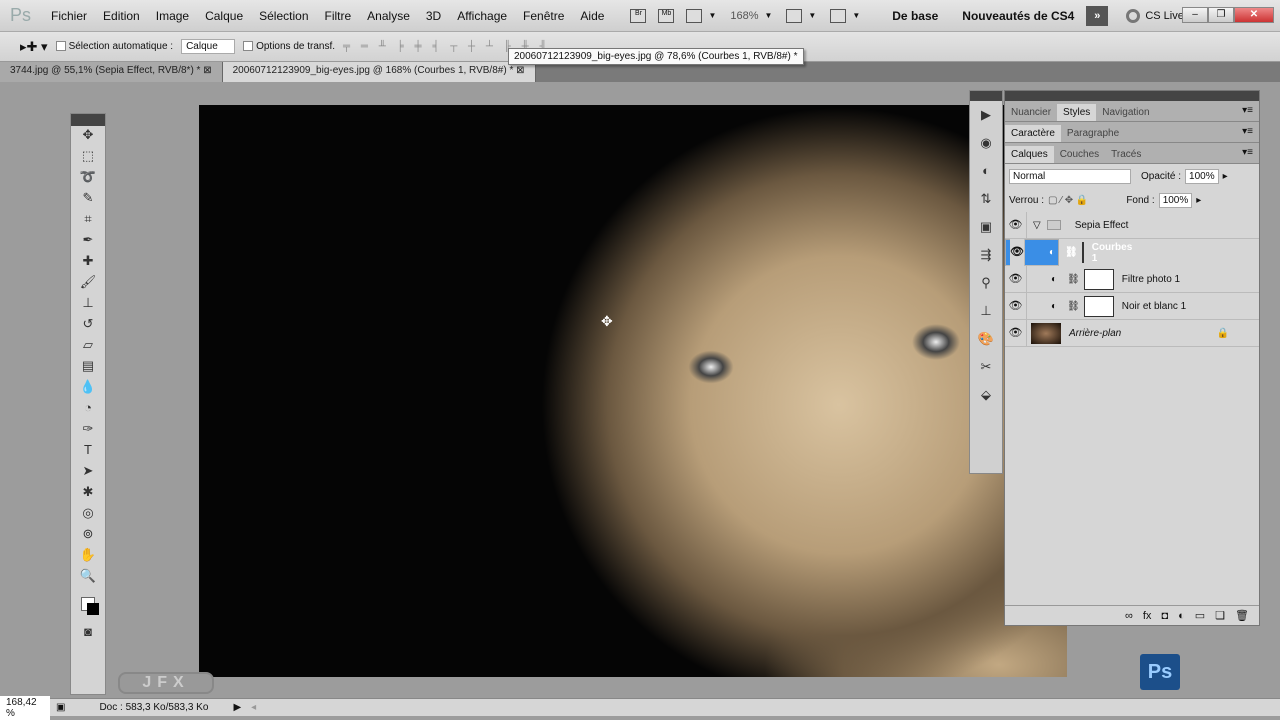  Describe the element at coordinates (88, 389) in the screenshot. I see `blur-tool-icon: 💧` at that location.